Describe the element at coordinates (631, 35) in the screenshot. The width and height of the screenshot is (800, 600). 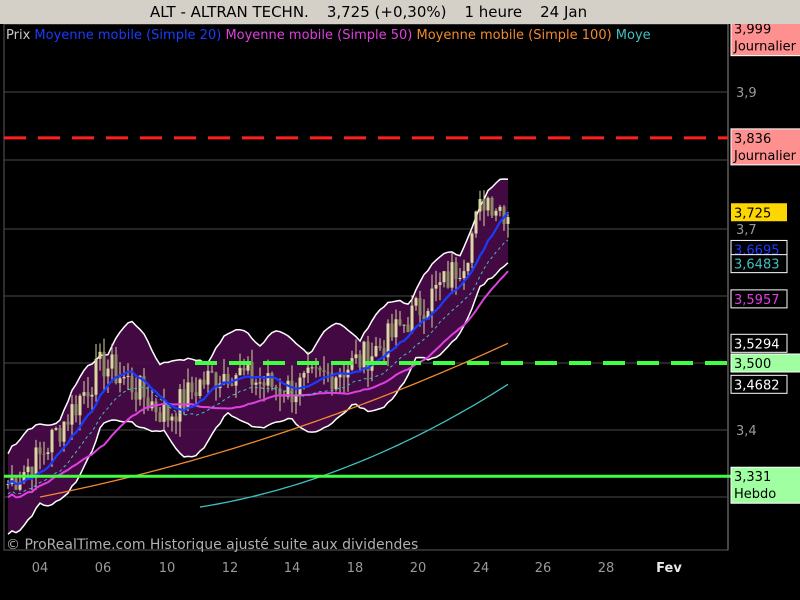
I see `legend-item: Moye` at that location.